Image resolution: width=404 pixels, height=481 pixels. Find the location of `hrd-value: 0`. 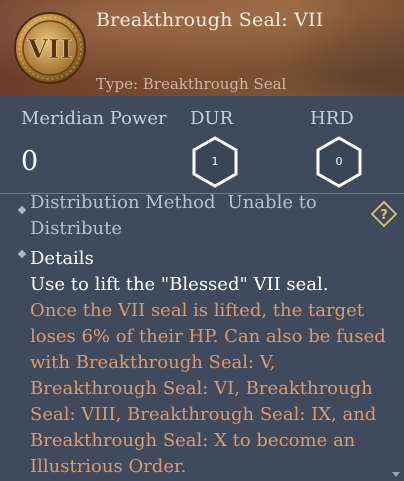

hrd-value: 0 is located at coordinates (339, 161).